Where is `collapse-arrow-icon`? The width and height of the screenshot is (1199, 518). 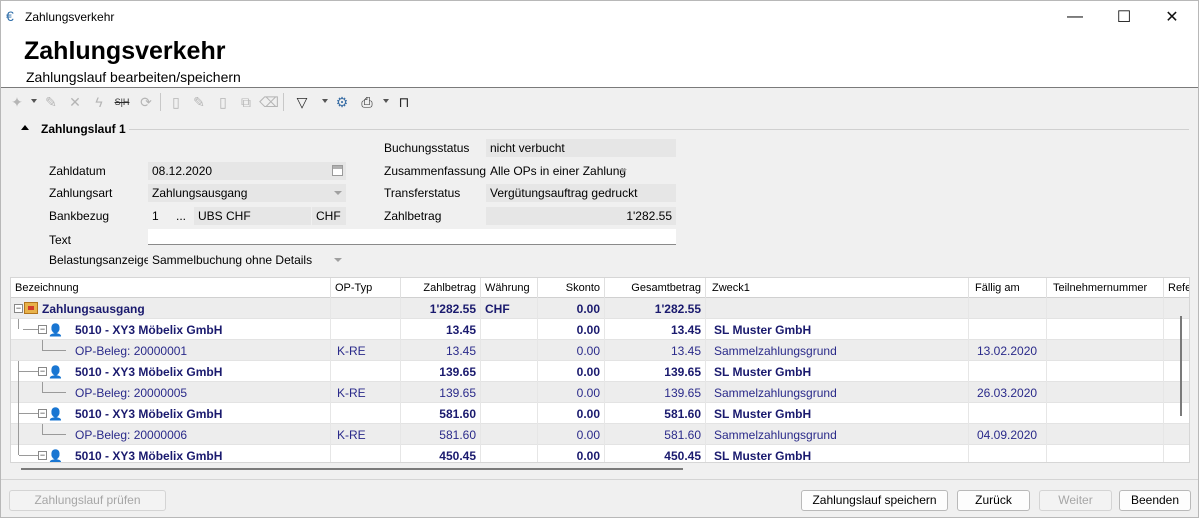
collapse-arrow-icon is located at coordinates (25, 127).